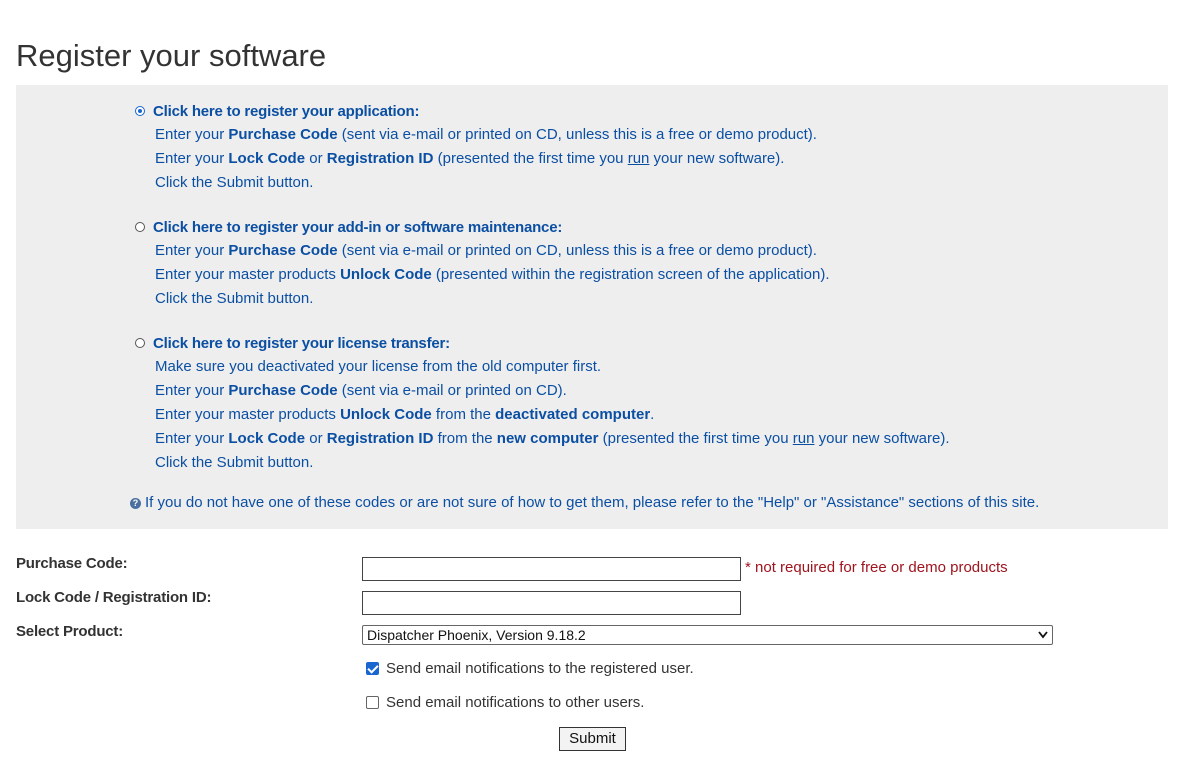  Describe the element at coordinates (140, 343) in the screenshot. I see `radio-register-license-transfer` at that location.